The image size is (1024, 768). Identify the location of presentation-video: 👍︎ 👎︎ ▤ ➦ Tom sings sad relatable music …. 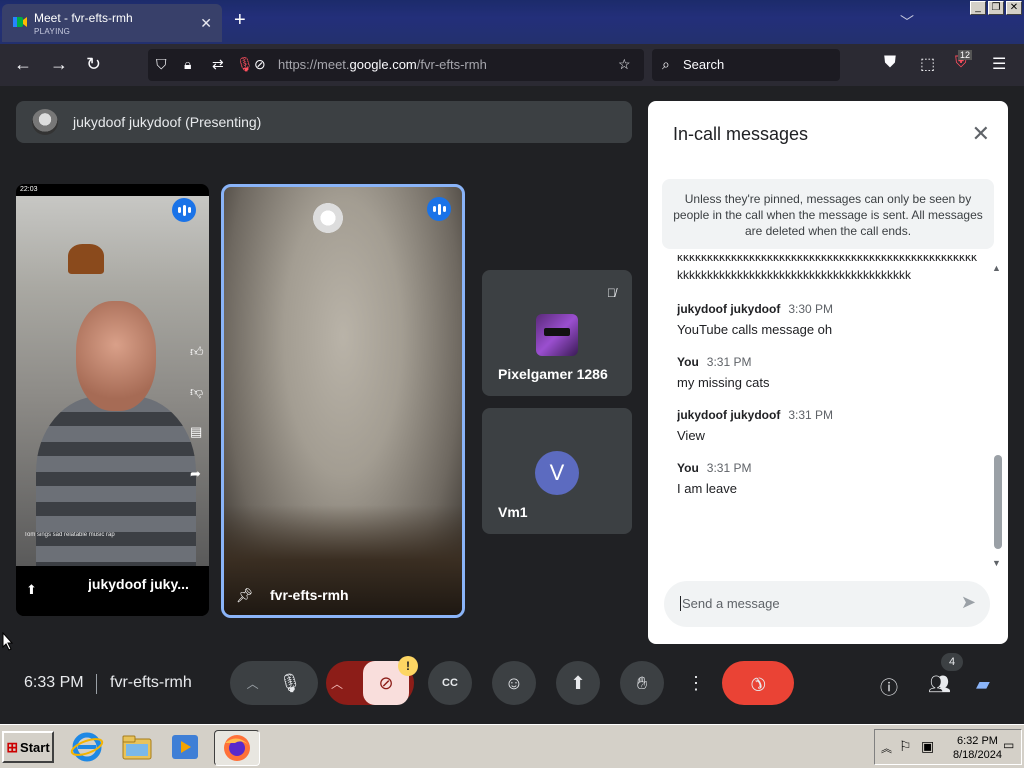
(112, 391).